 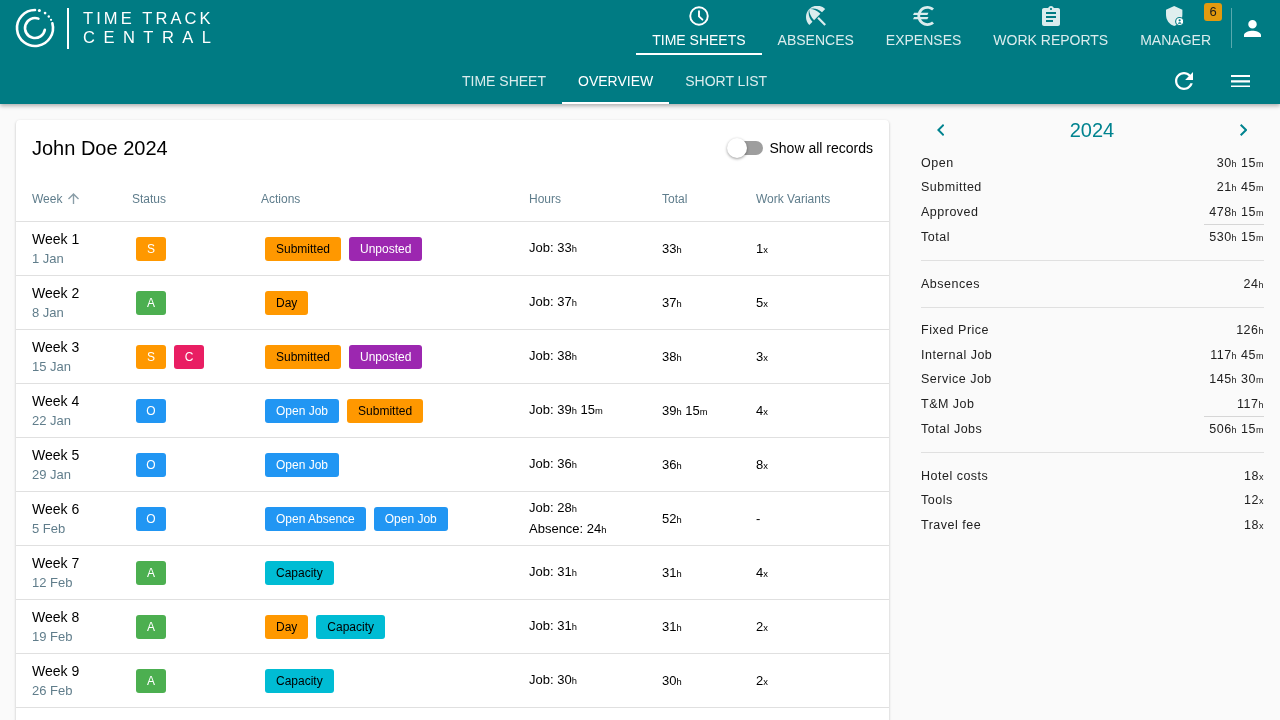 What do you see at coordinates (100, 148) in the screenshot?
I see `card-title: John Doe 2024` at bounding box center [100, 148].